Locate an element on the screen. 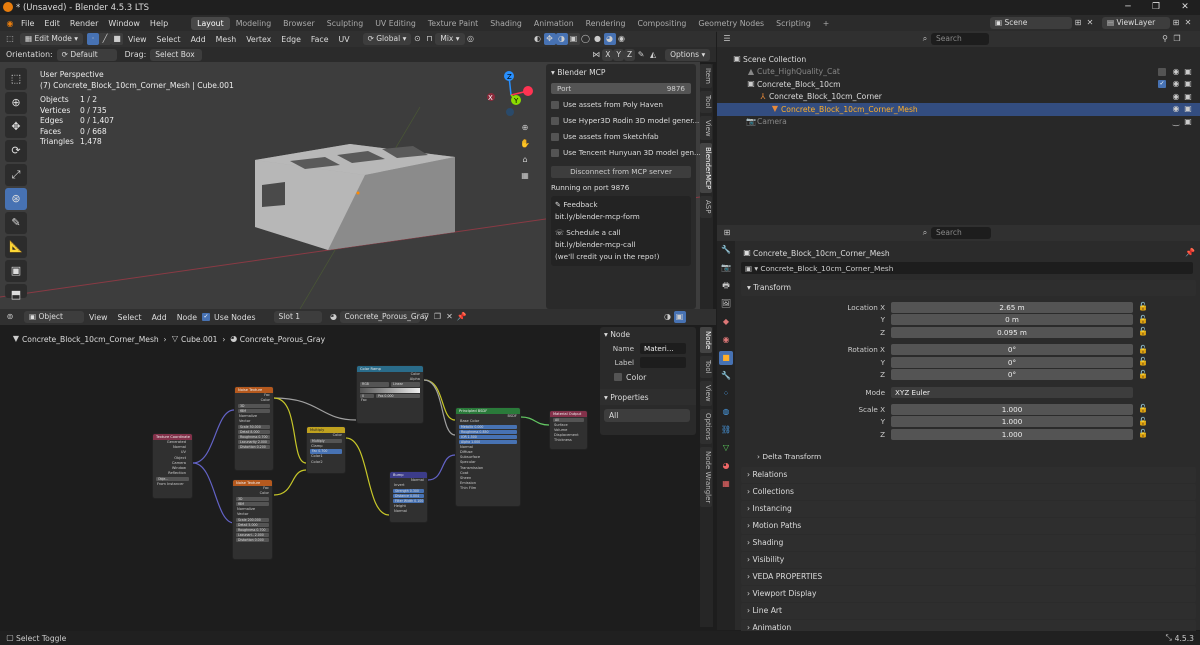  select-box-icon: ⬚ is located at coordinates (16, 79).